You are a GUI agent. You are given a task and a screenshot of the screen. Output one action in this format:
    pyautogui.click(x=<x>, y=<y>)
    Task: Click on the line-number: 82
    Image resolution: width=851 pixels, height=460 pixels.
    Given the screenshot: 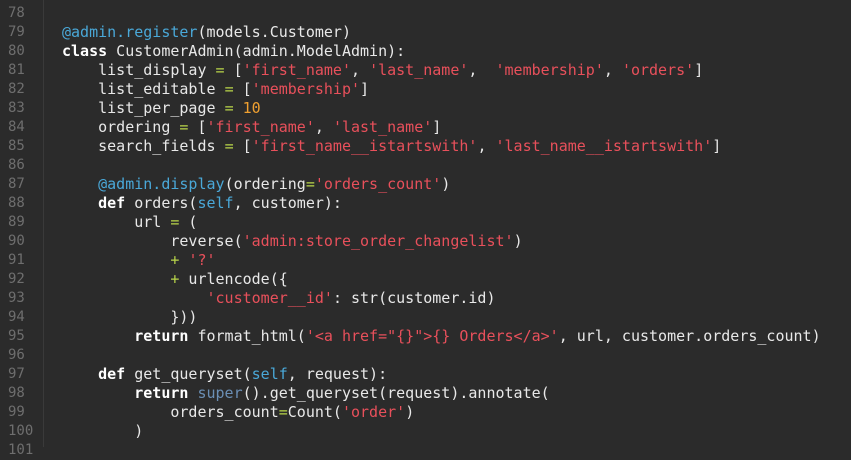 What is the action you would take?
    pyautogui.click(x=16, y=89)
    